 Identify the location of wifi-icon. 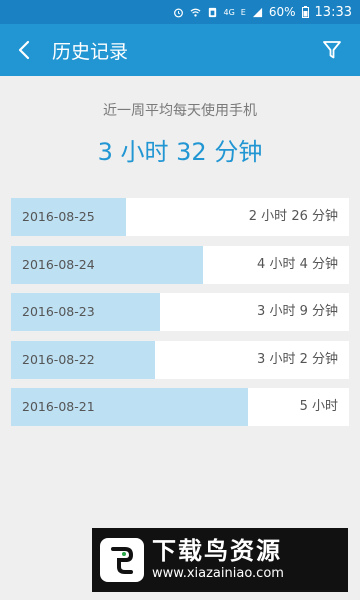
(195, 12).